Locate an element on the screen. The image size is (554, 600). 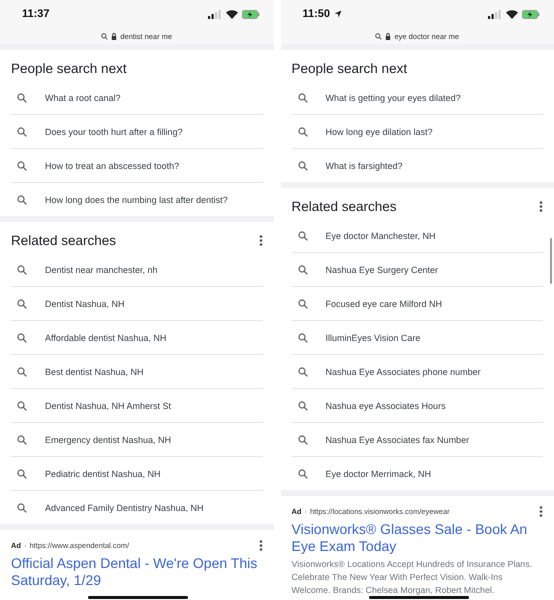
ad-title-link: Official Aspen Dental - We're Open This Saturday, 1/29 is located at coordinates (136, 572).